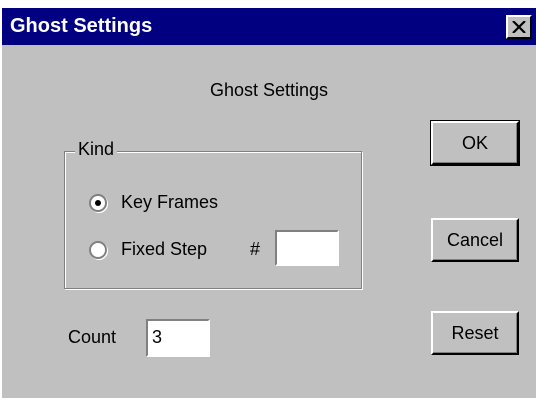 The height and width of the screenshot is (398, 536). What do you see at coordinates (475, 333) in the screenshot?
I see `reset-button: Reset` at bounding box center [475, 333].